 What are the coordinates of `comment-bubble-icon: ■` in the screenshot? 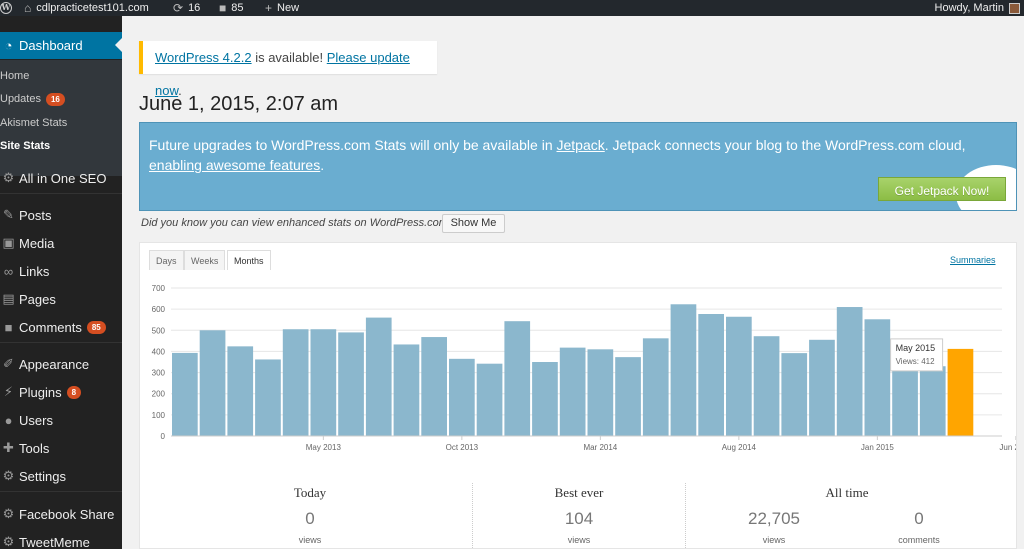 It's located at (223, 8).